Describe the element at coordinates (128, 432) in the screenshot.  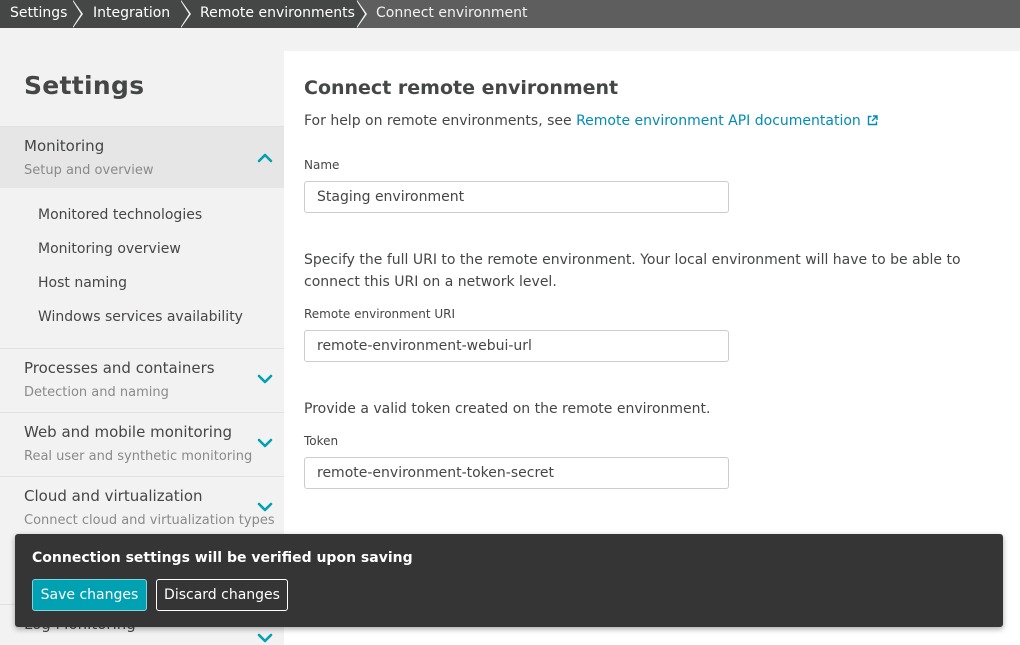
I see `group-title: Web and mobile monitoring` at that location.